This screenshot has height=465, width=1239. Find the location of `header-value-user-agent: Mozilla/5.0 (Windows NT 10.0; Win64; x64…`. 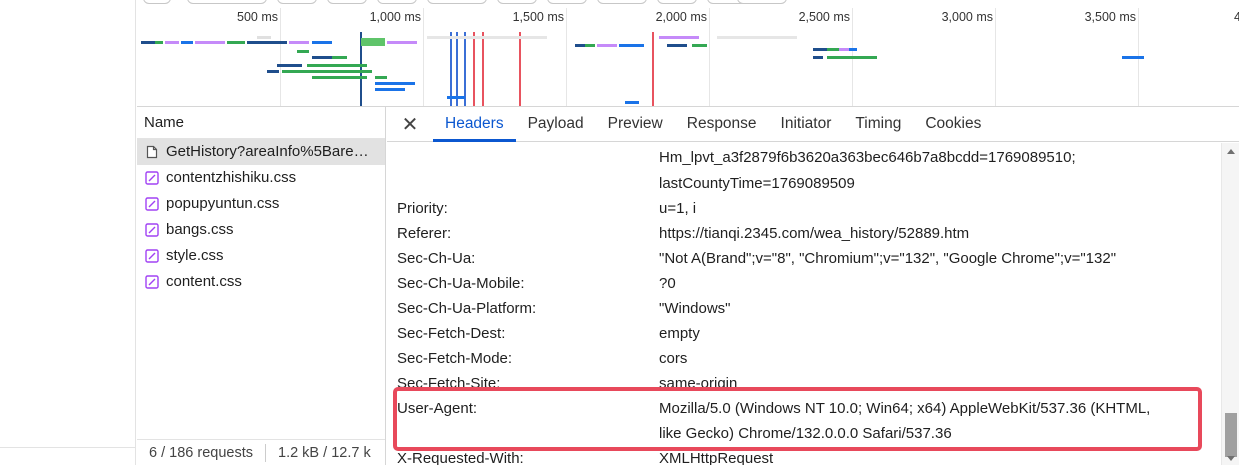

header-value-user-agent: Mozilla/5.0 (Windows NT 10.0; Win64; x64… is located at coordinates (905, 408).